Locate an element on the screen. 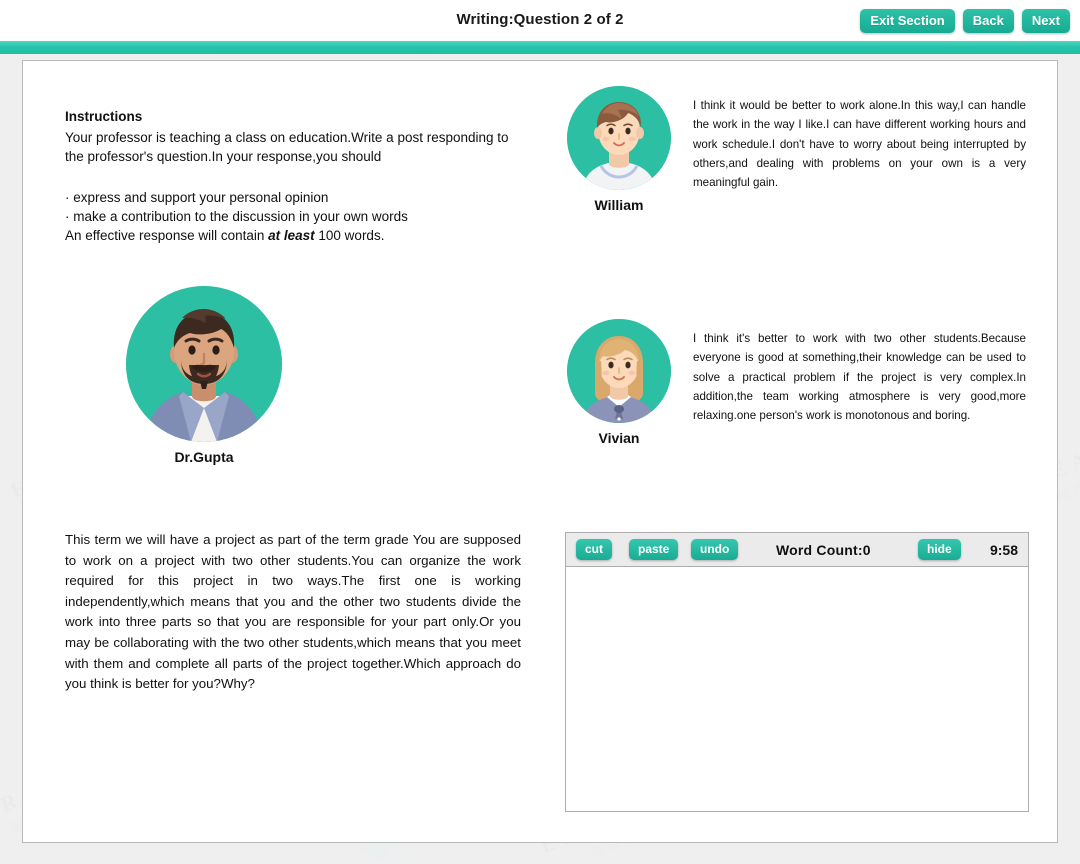 The image size is (1080, 864). professor-avatar-icon is located at coordinates (204, 364).